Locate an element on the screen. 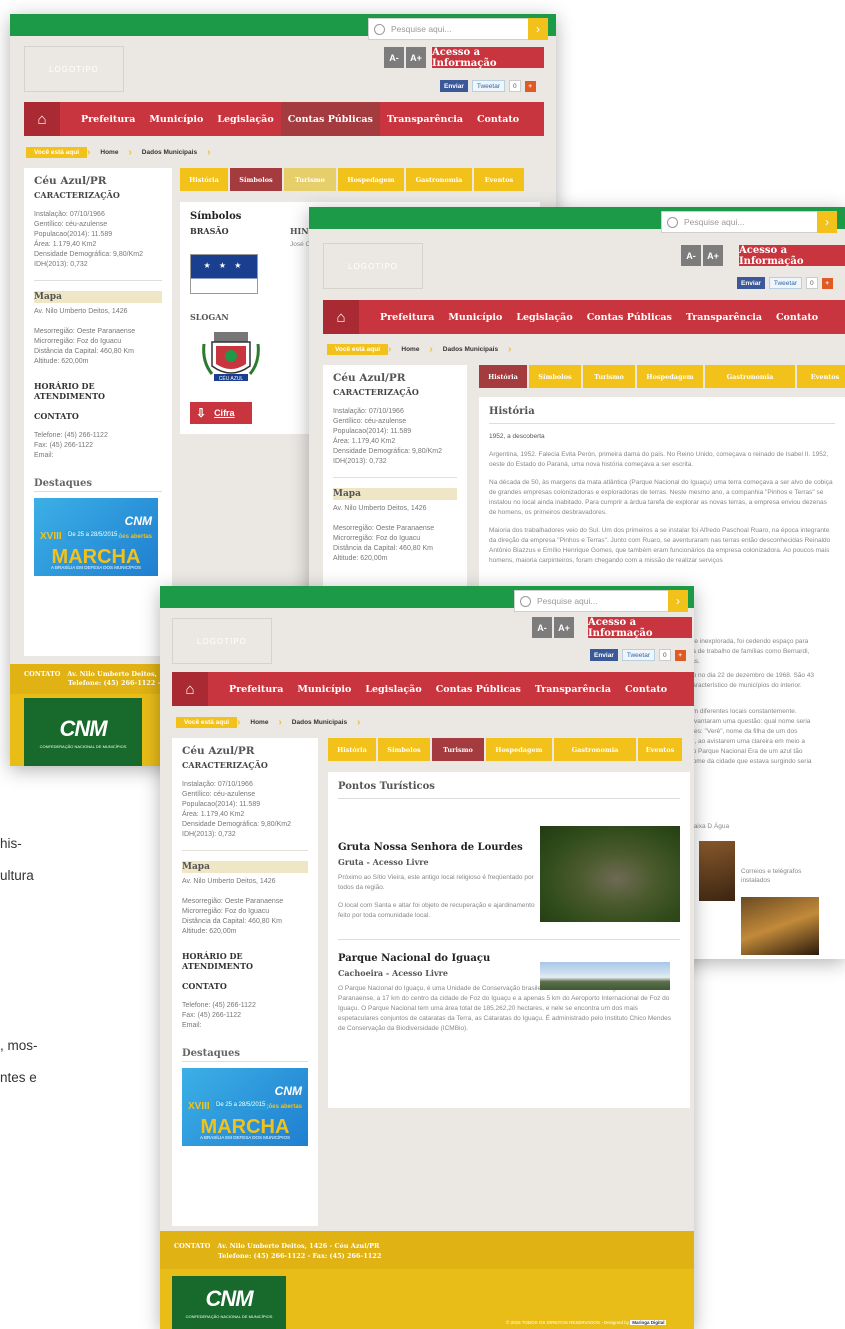 The image size is (845, 1329). breadcrumb-label: Você está aqui is located at coordinates (358, 349).